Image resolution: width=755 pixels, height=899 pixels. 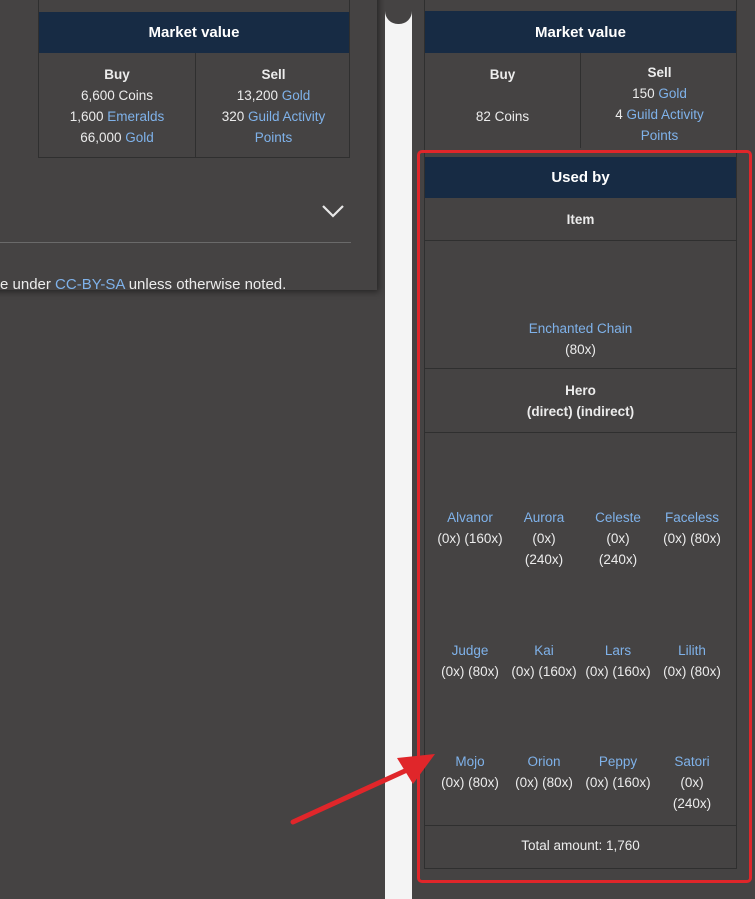 What do you see at coordinates (469, 761) in the screenshot?
I see `hero-link-mojo: Mojo` at bounding box center [469, 761].